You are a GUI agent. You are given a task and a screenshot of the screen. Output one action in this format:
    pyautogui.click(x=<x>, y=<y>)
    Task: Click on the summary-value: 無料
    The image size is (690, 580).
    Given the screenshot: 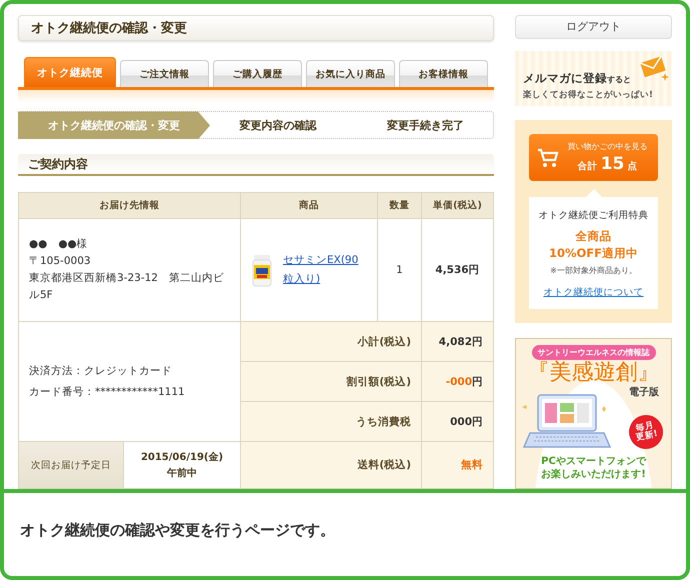 What is the action you would take?
    pyautogui.click(x=472, y=465)
    